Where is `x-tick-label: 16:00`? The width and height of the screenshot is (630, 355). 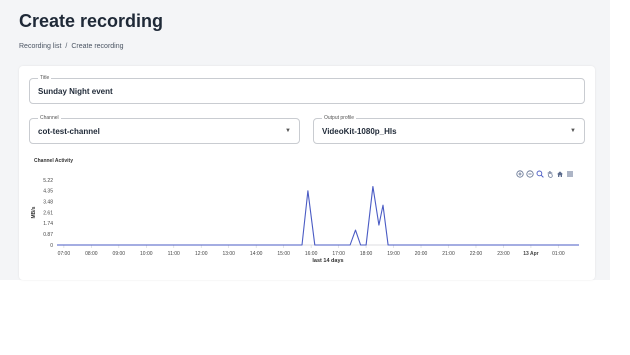
x-tick-label: 16:00 is located at coordinates (311, 254).